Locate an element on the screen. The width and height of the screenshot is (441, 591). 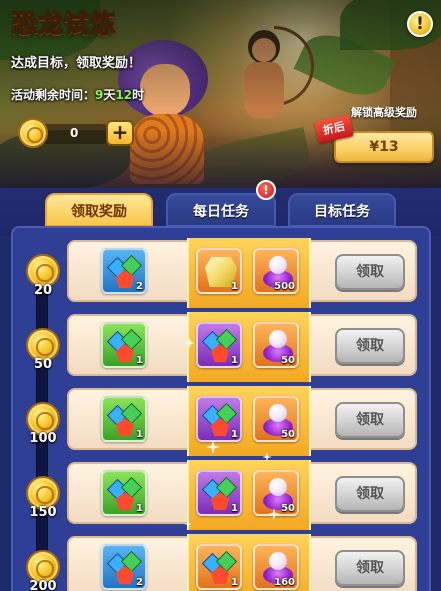
reward-qty: 500 is located at coordinates (284, 286).